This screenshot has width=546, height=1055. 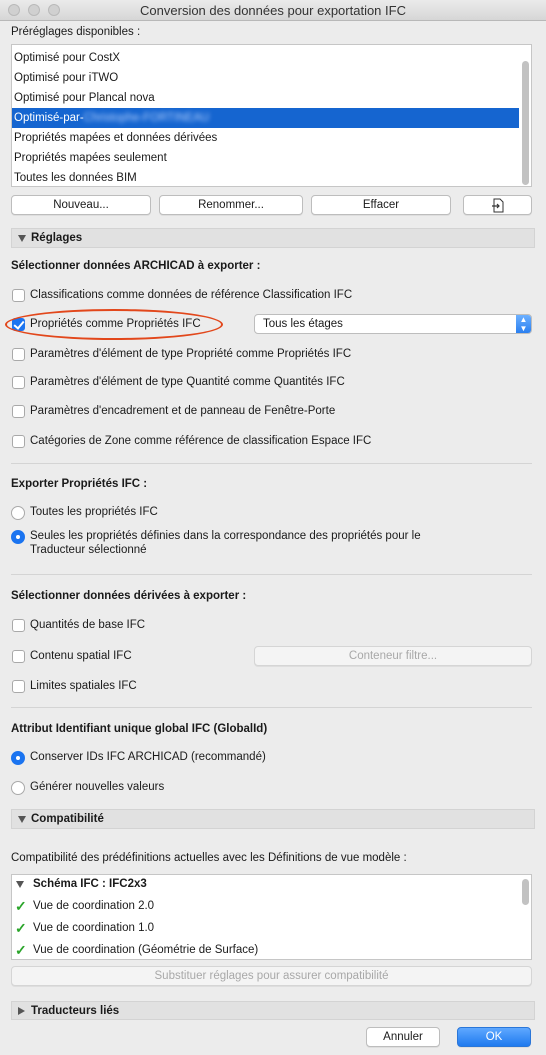 I want to click on new-values-label: Générer nouvelles valeurs, so click(x=97, y=787).